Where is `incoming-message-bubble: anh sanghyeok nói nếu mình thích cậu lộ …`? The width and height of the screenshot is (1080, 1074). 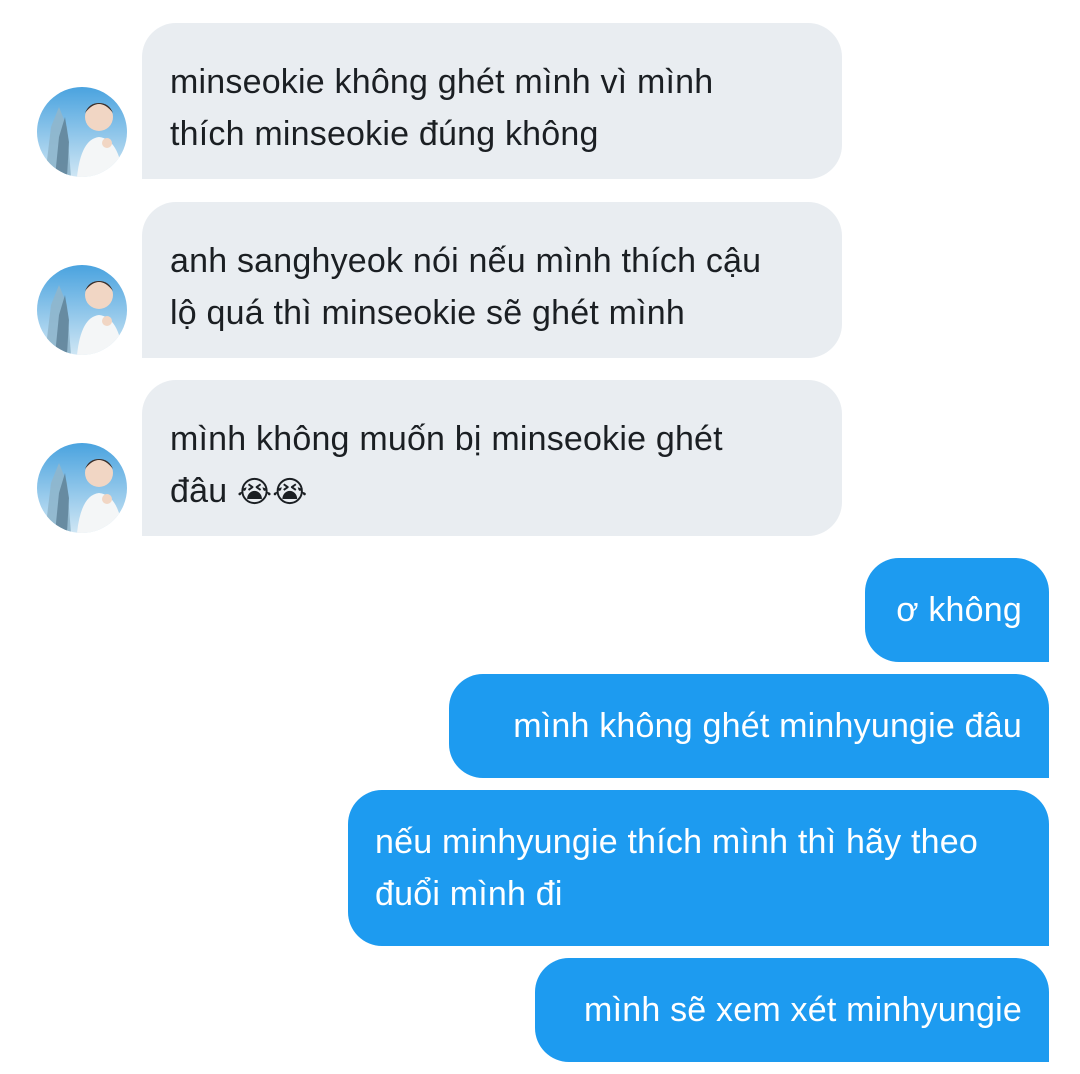
incoming-message-bubble: anh sanghyeok nói nếu mình thích cậu lộ … is located at coordinates (492, 280).